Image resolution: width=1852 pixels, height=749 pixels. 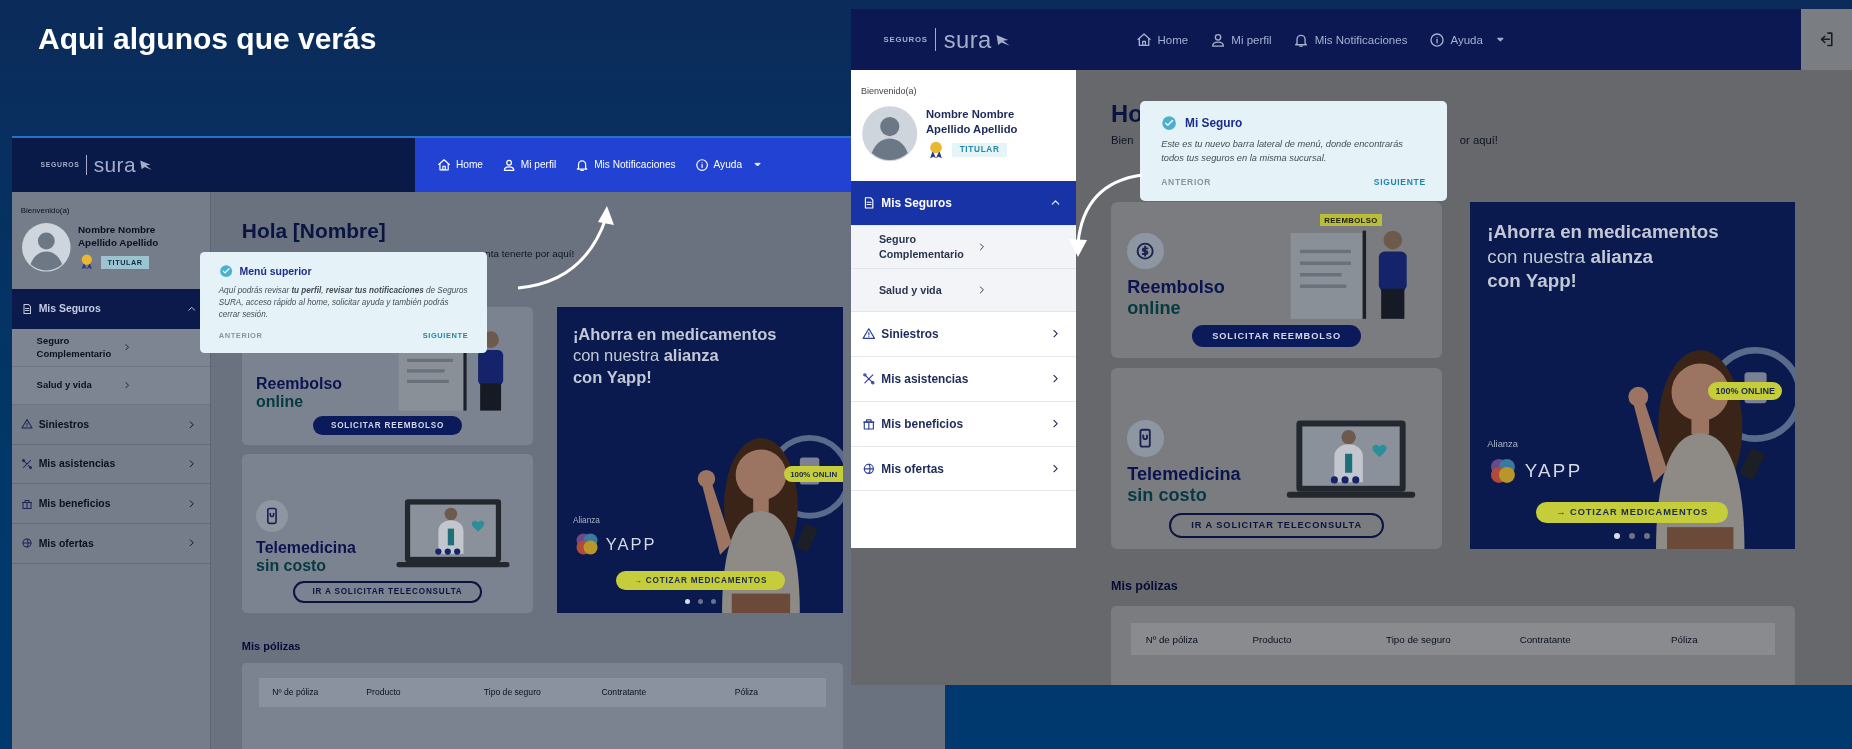 What do you see at coordinates (1478, 141) in the screenshot?
I see `welcome-subtitle: or aquí!` at bounding box center [1478, 141].